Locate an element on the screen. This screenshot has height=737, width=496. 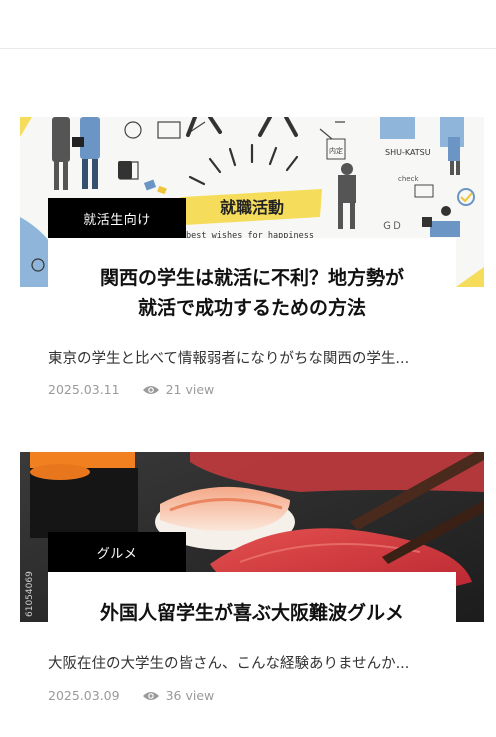
post-title-line-1: 関西の学生は就活に不利？地方勢が is located at coordinates (252, 278).